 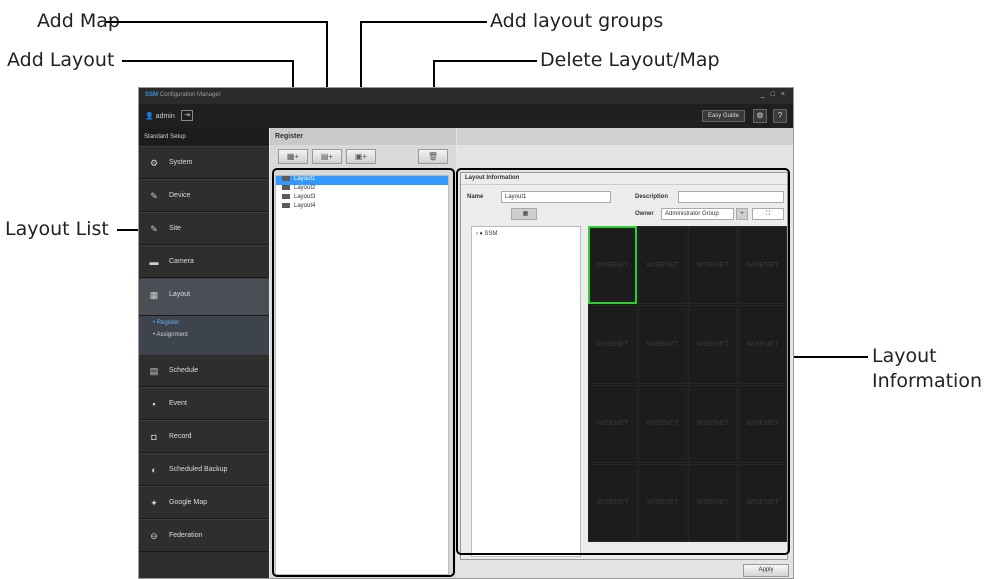 What do you see at coordinates (154, 196) in the screenshot?
I see `device-icon: ✎` at bounding box center [154, 196].